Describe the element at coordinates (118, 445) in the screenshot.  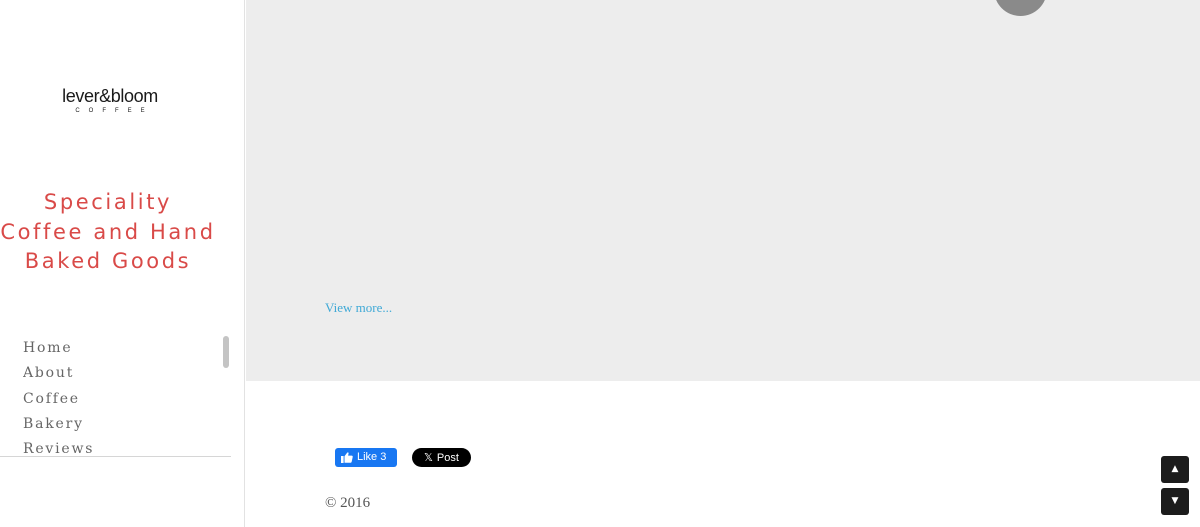
I see `nav-item-reviews: Reviews` at that location.